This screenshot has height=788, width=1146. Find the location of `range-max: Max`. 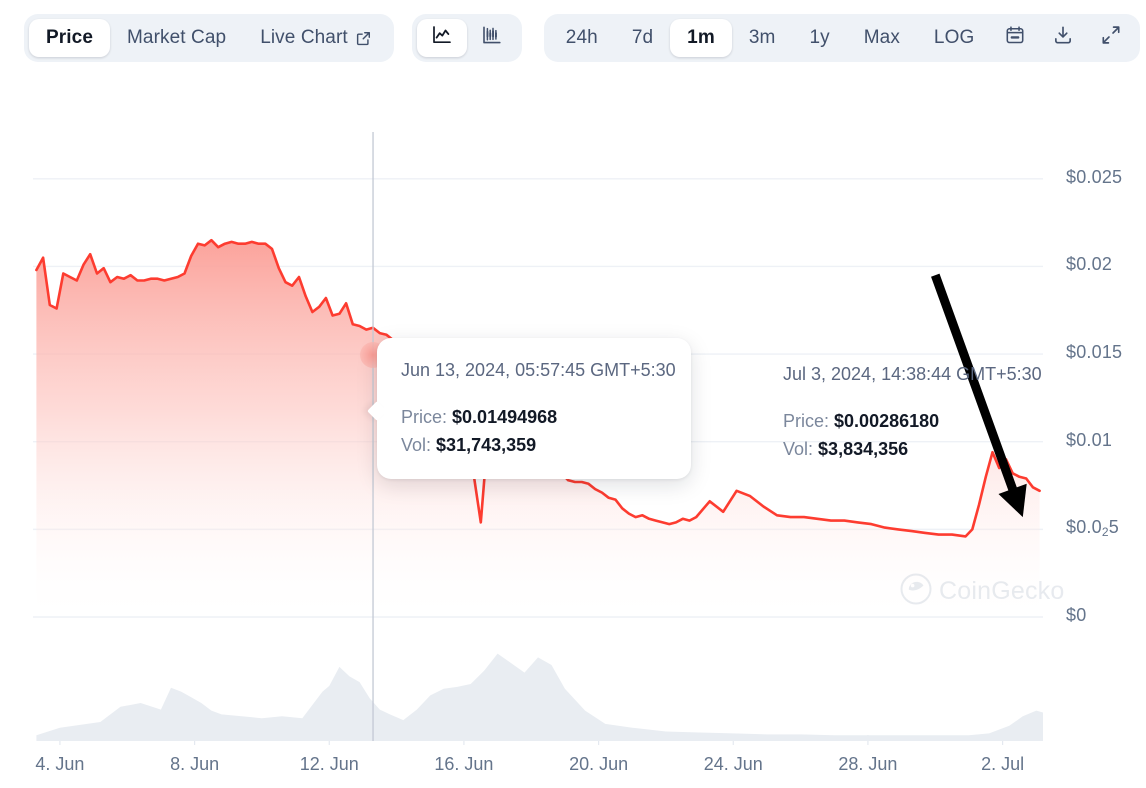

range-max: Max is located at coordinates (882, 38).